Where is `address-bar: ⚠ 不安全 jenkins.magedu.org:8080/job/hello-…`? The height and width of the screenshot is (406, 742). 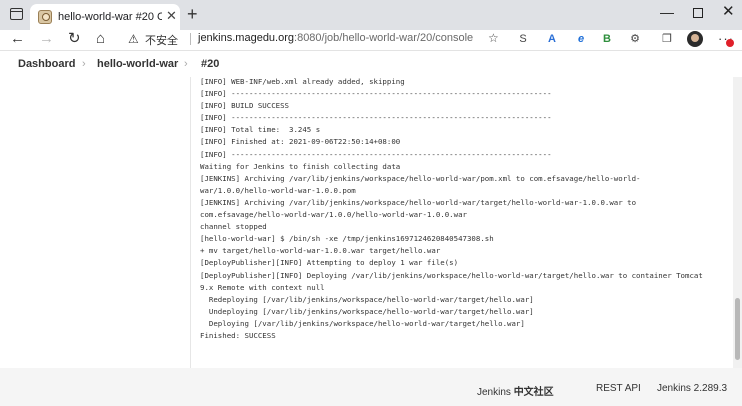
address-bar: ⚠ 不安全 jenkins.magedu.org:8080/job/hello-… is located at coordinates (312, 39).